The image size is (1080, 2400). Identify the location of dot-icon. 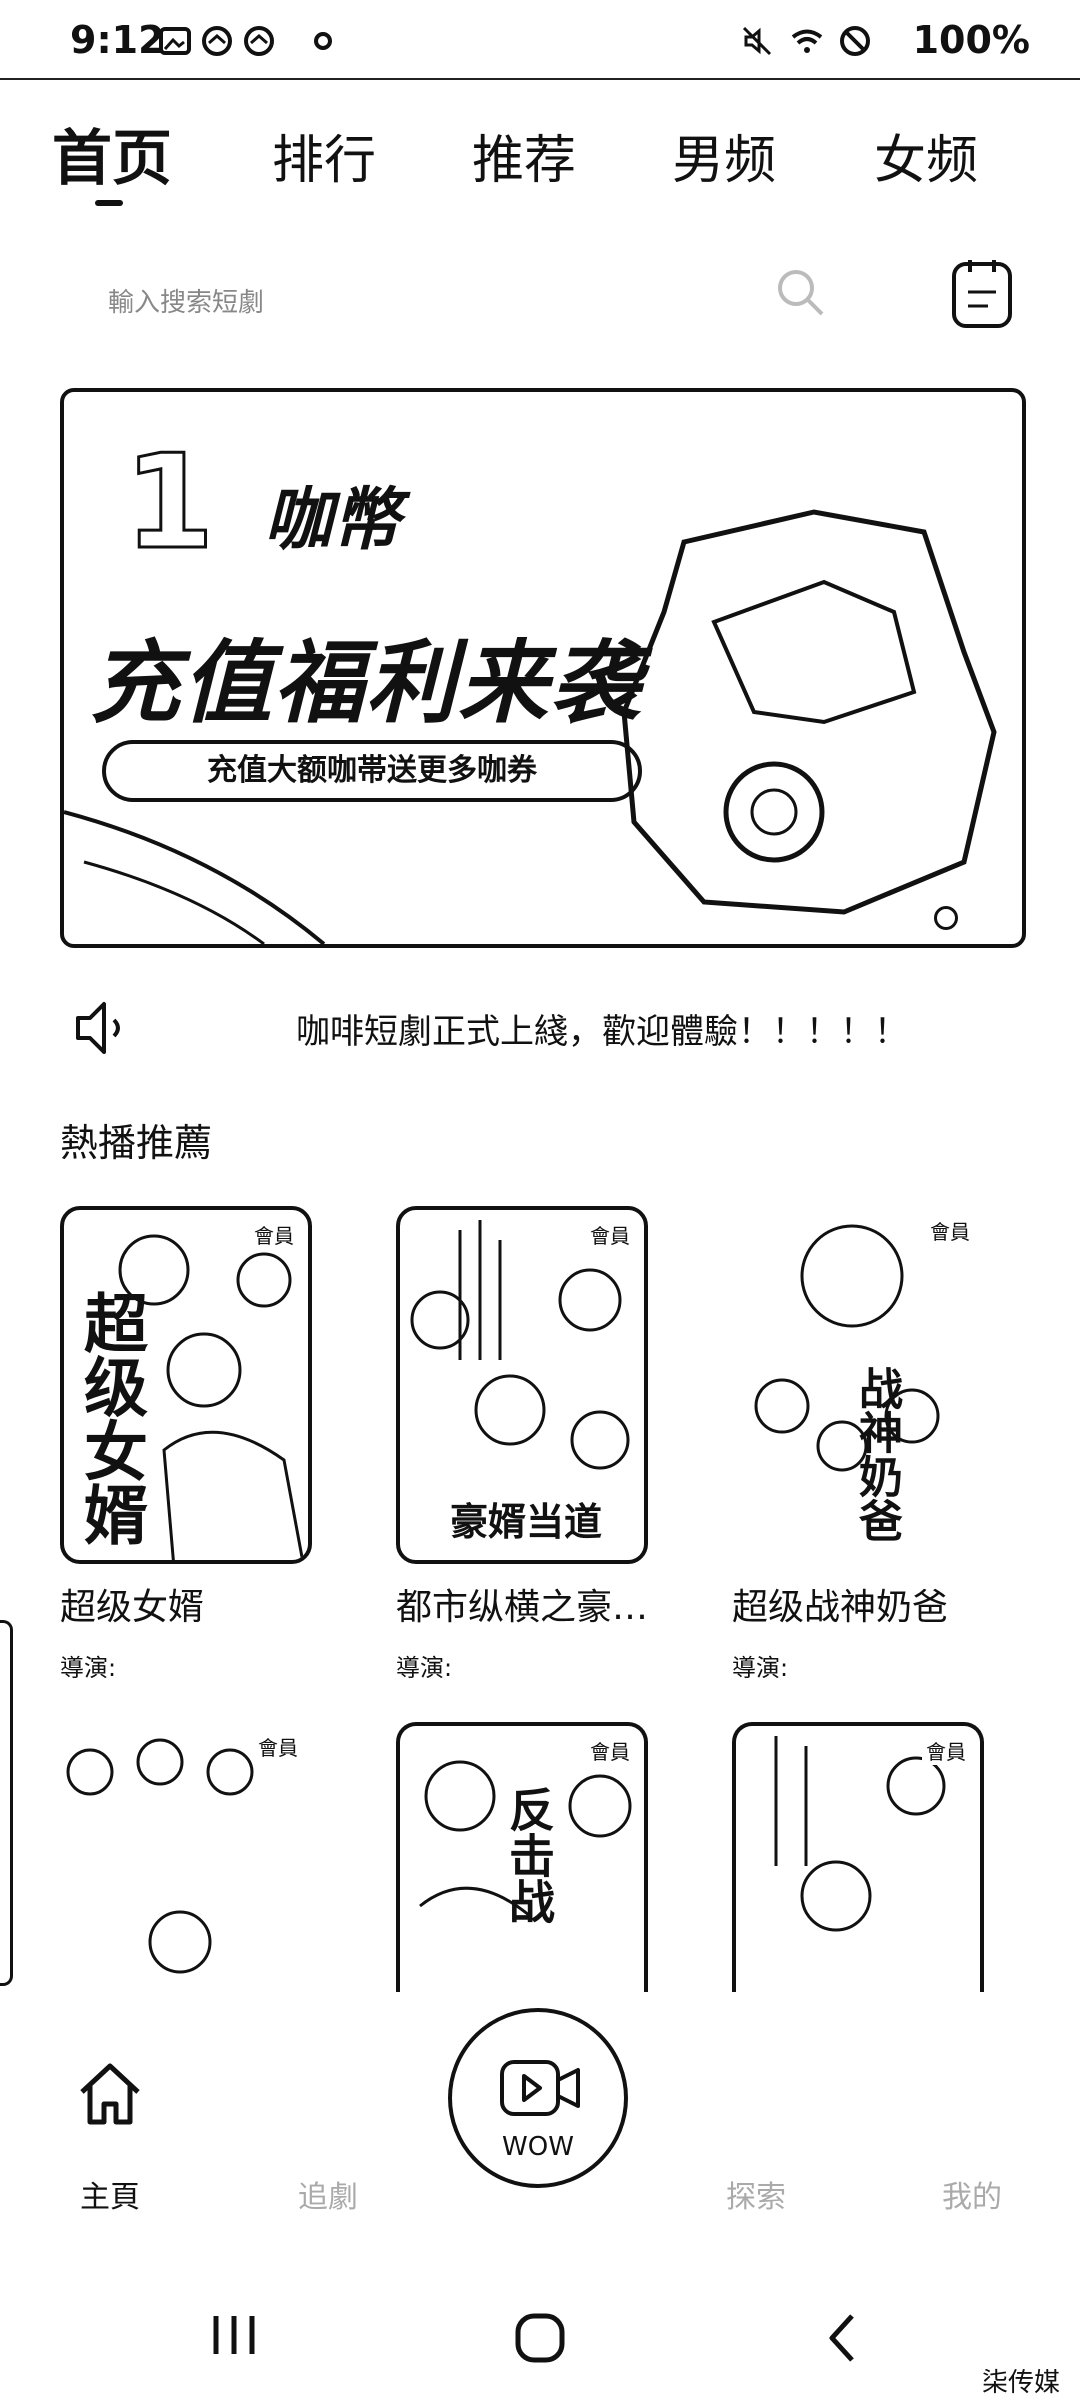
(323, 41).